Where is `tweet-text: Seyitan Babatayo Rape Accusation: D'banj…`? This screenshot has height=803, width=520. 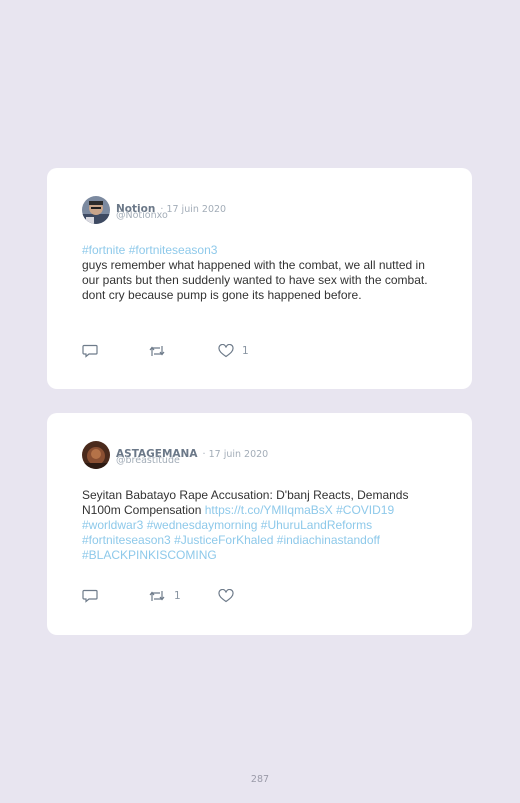 tweet-text: Seyitan Babatayo Rape Accusation: D'banj… is located at coordinates (257, 525).